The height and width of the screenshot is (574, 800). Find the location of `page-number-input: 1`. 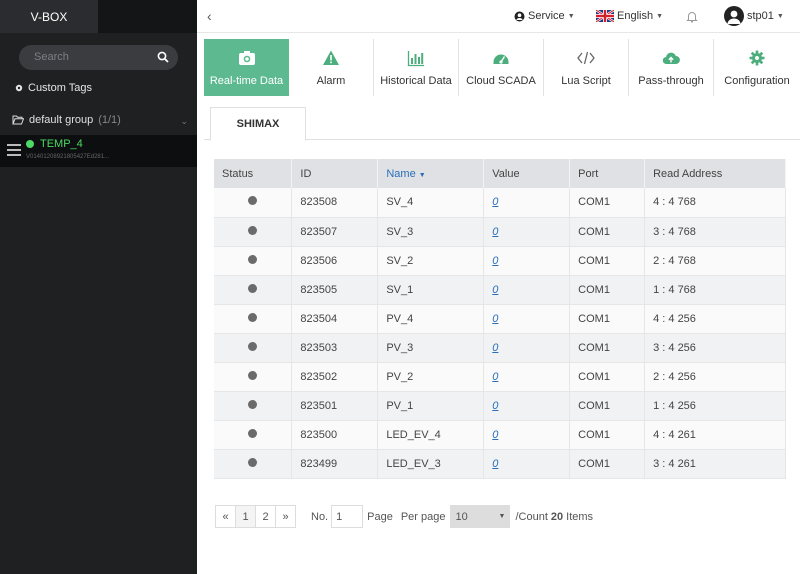

page-number-input: 1 is located at coordinates (347, 516).